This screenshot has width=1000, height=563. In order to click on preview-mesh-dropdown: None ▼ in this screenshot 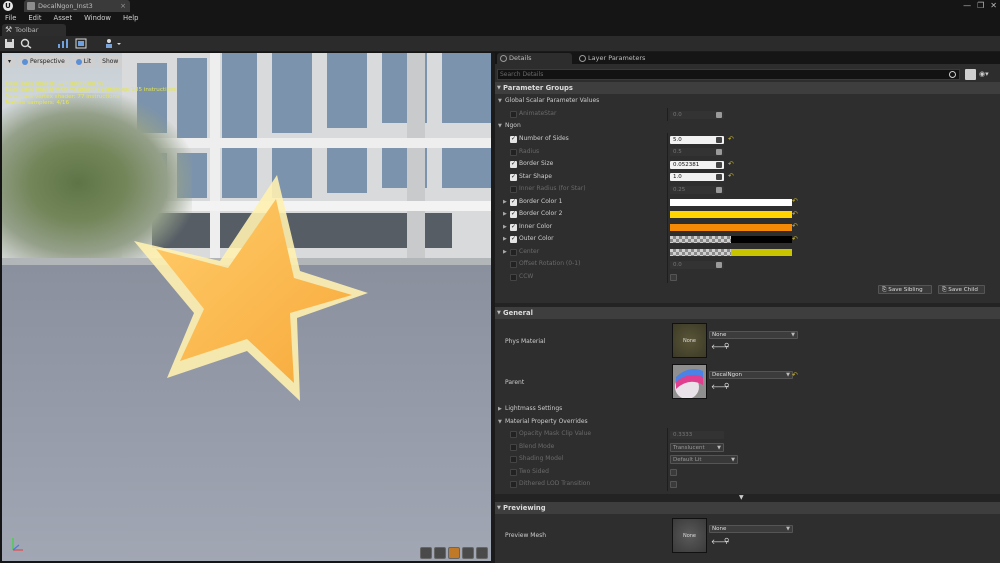, I will do `click(751, 529)`.